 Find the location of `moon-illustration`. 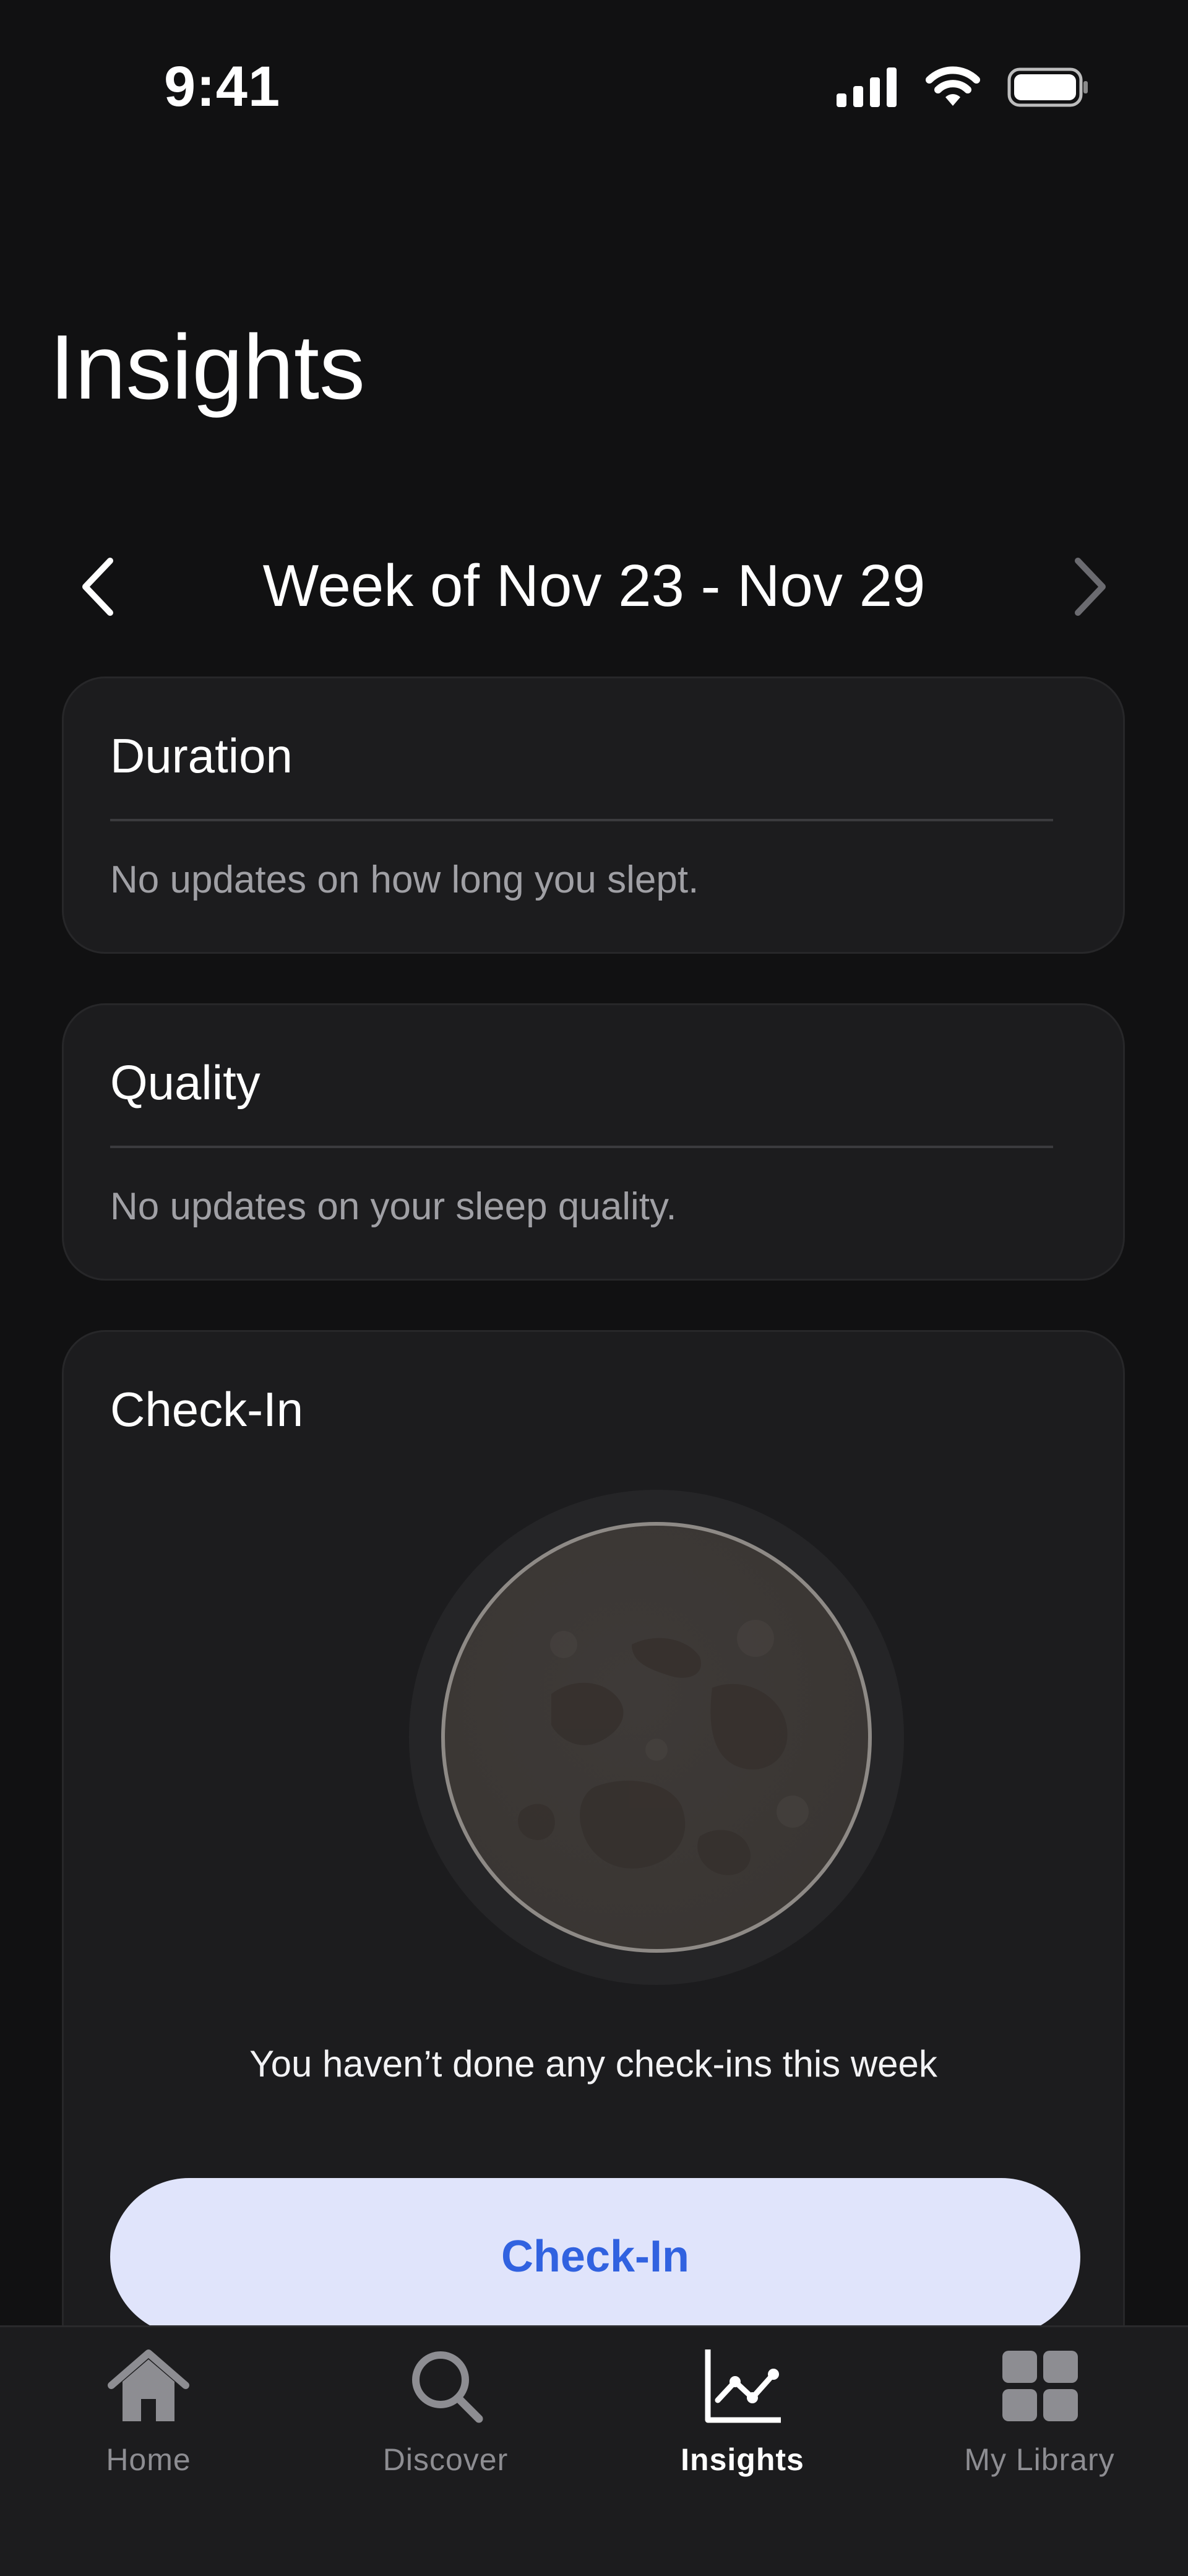

moon-illustration is located at coordinates (656, 1737).